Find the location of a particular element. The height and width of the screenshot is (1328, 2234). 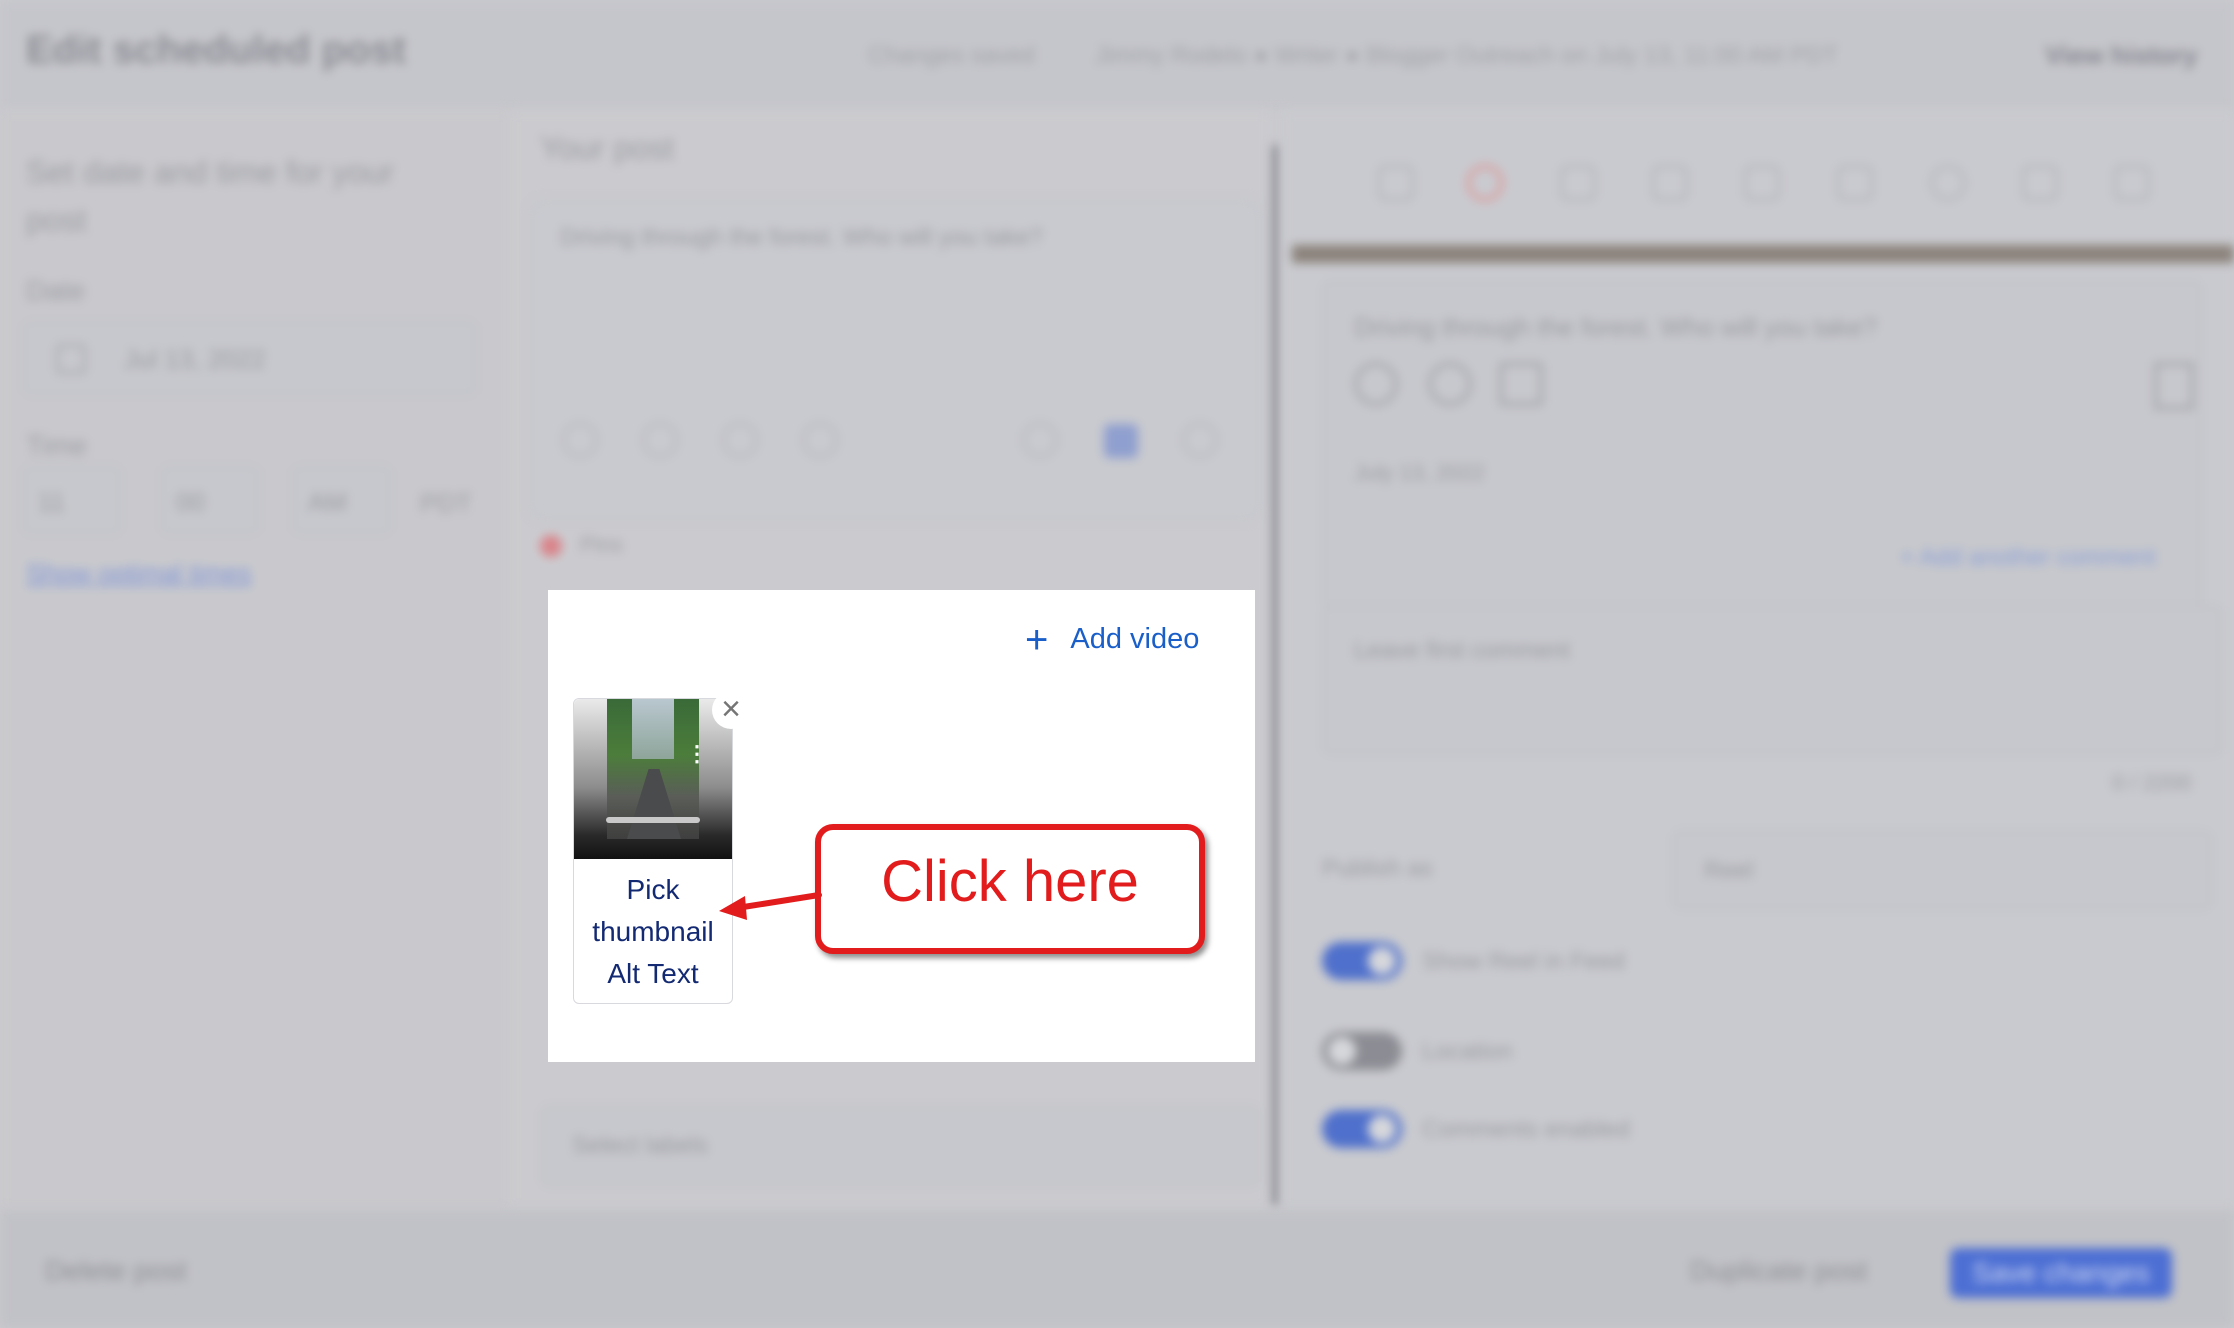

video-thumbnail: ⋮ is located at coordinates (653, 779).